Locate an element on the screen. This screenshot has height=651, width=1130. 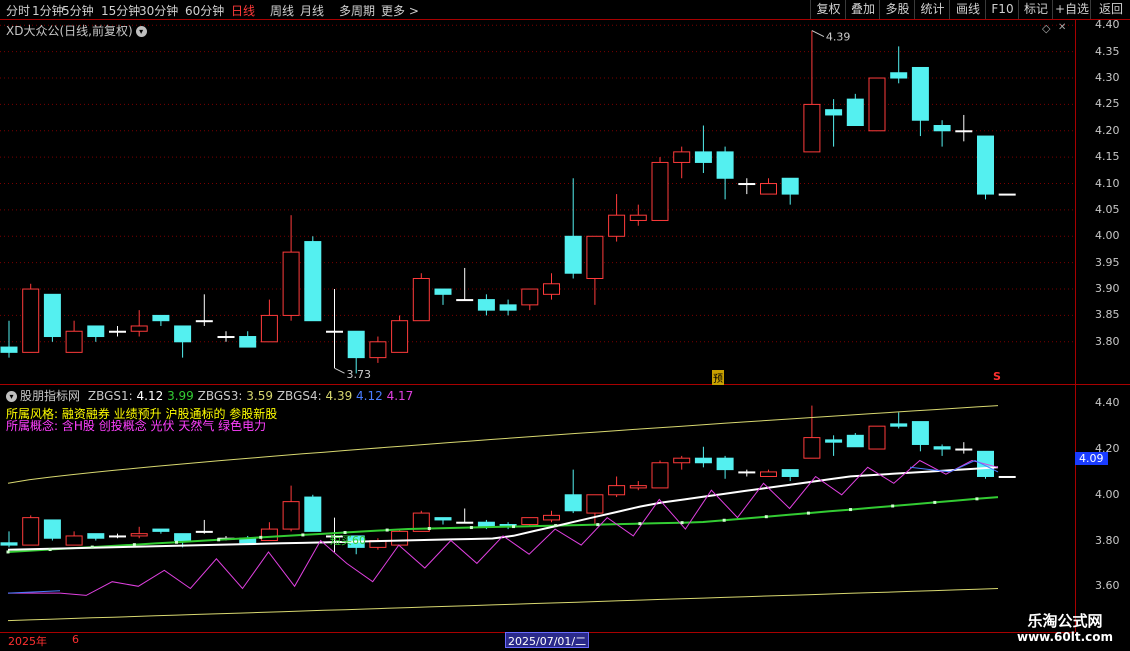
indicator-tick-3: 3.80 is located at coordinates (1107, 540).